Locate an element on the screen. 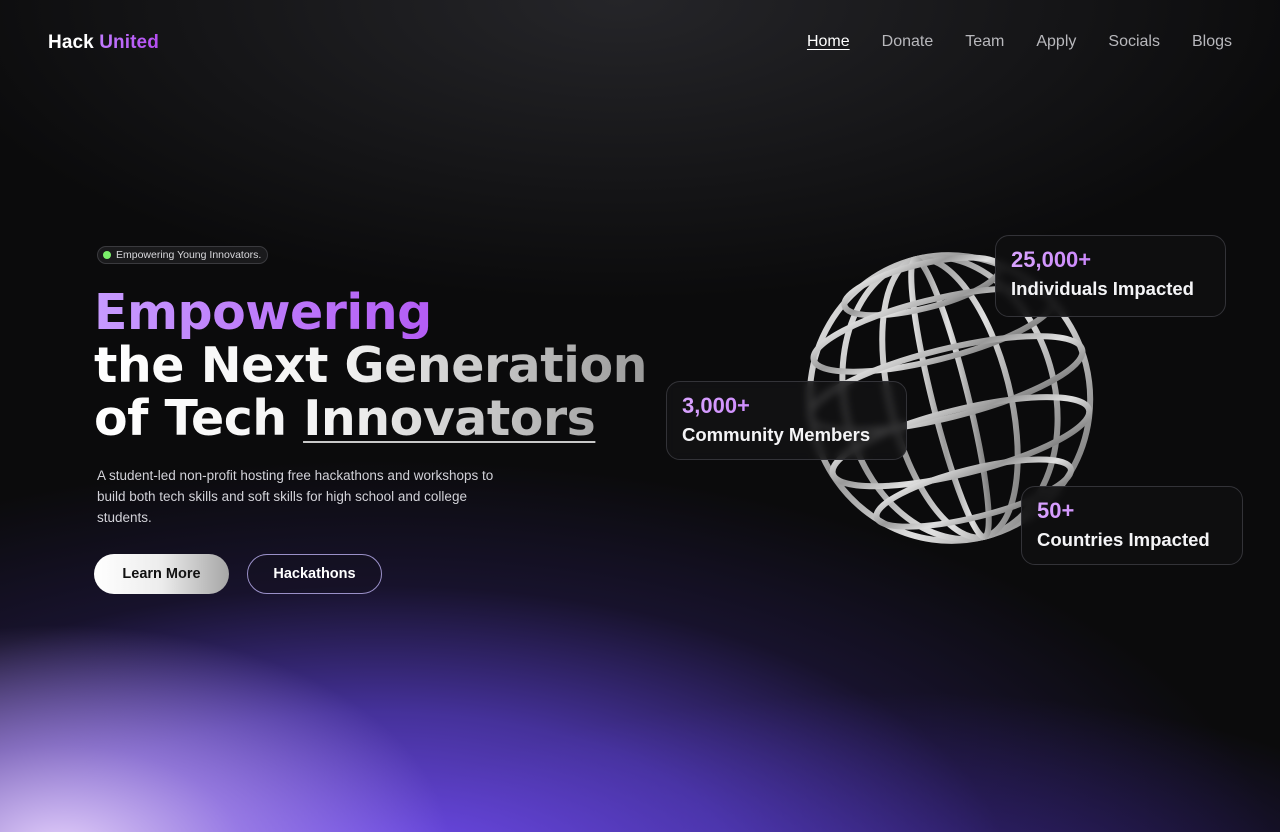 Image resolution: width=1280 pixels, height=832 pixels. nav-link-apply: Apply is located at coordinates (1056, 41).